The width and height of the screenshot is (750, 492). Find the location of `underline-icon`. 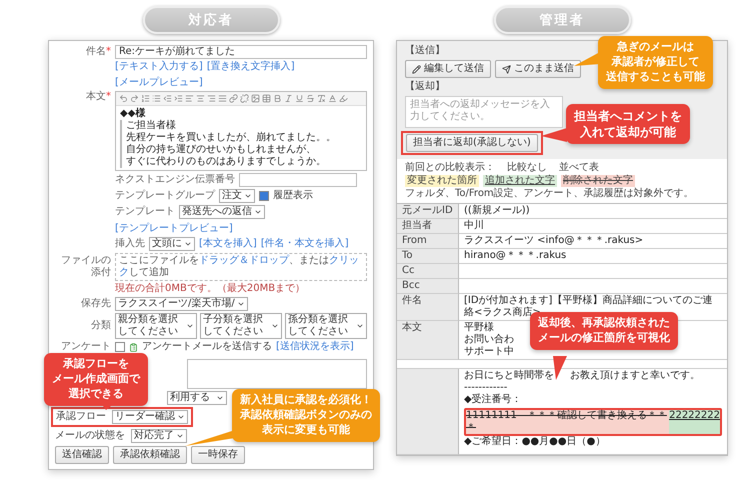

underline-icon is located at coordinates (299, 98).